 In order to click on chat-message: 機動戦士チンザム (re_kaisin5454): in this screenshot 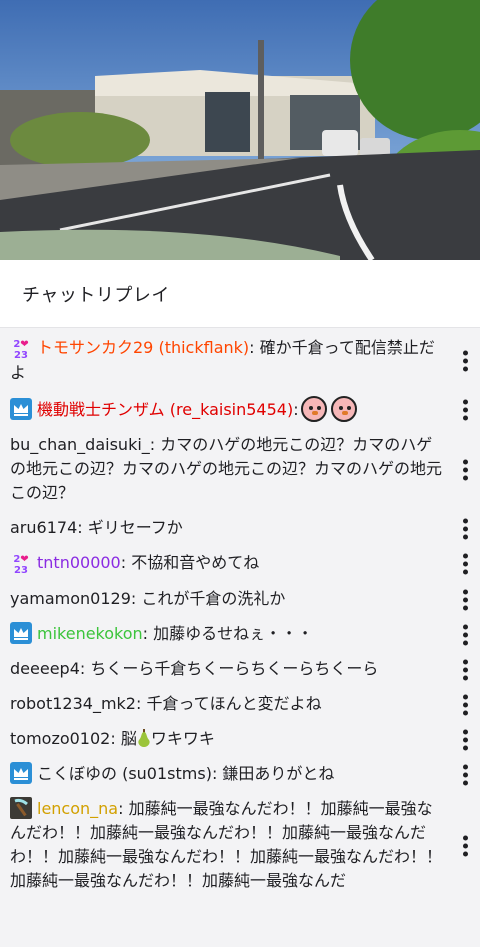, I will do `click(240, 409)`.